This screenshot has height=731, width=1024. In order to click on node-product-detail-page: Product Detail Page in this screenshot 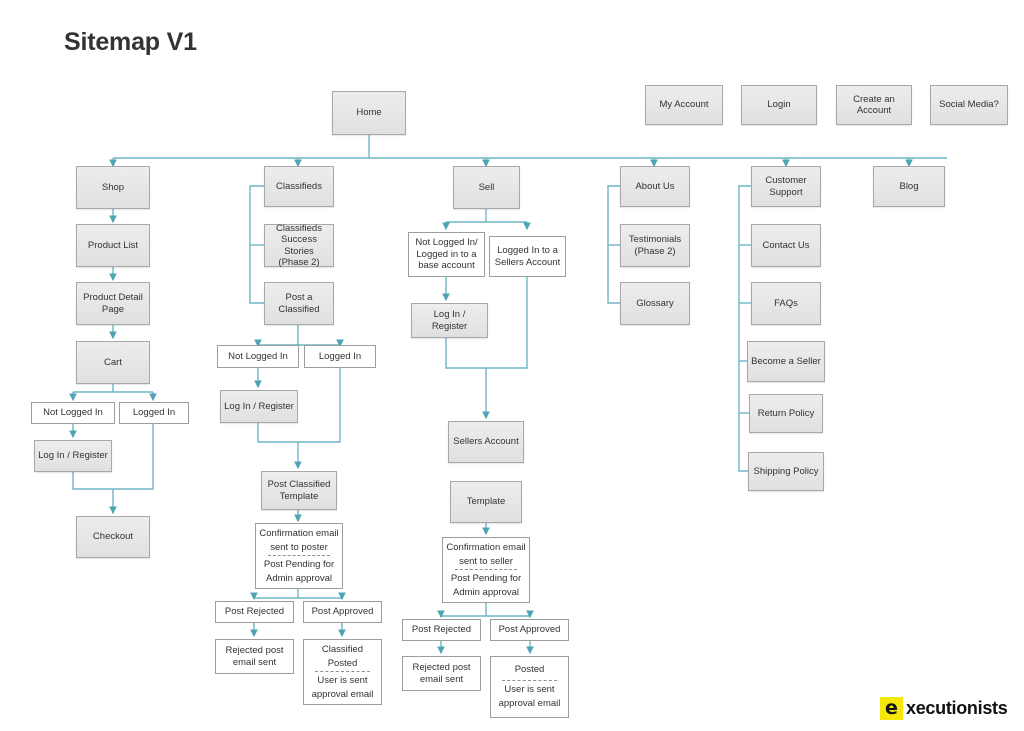, I will do `click(113, 303)`.